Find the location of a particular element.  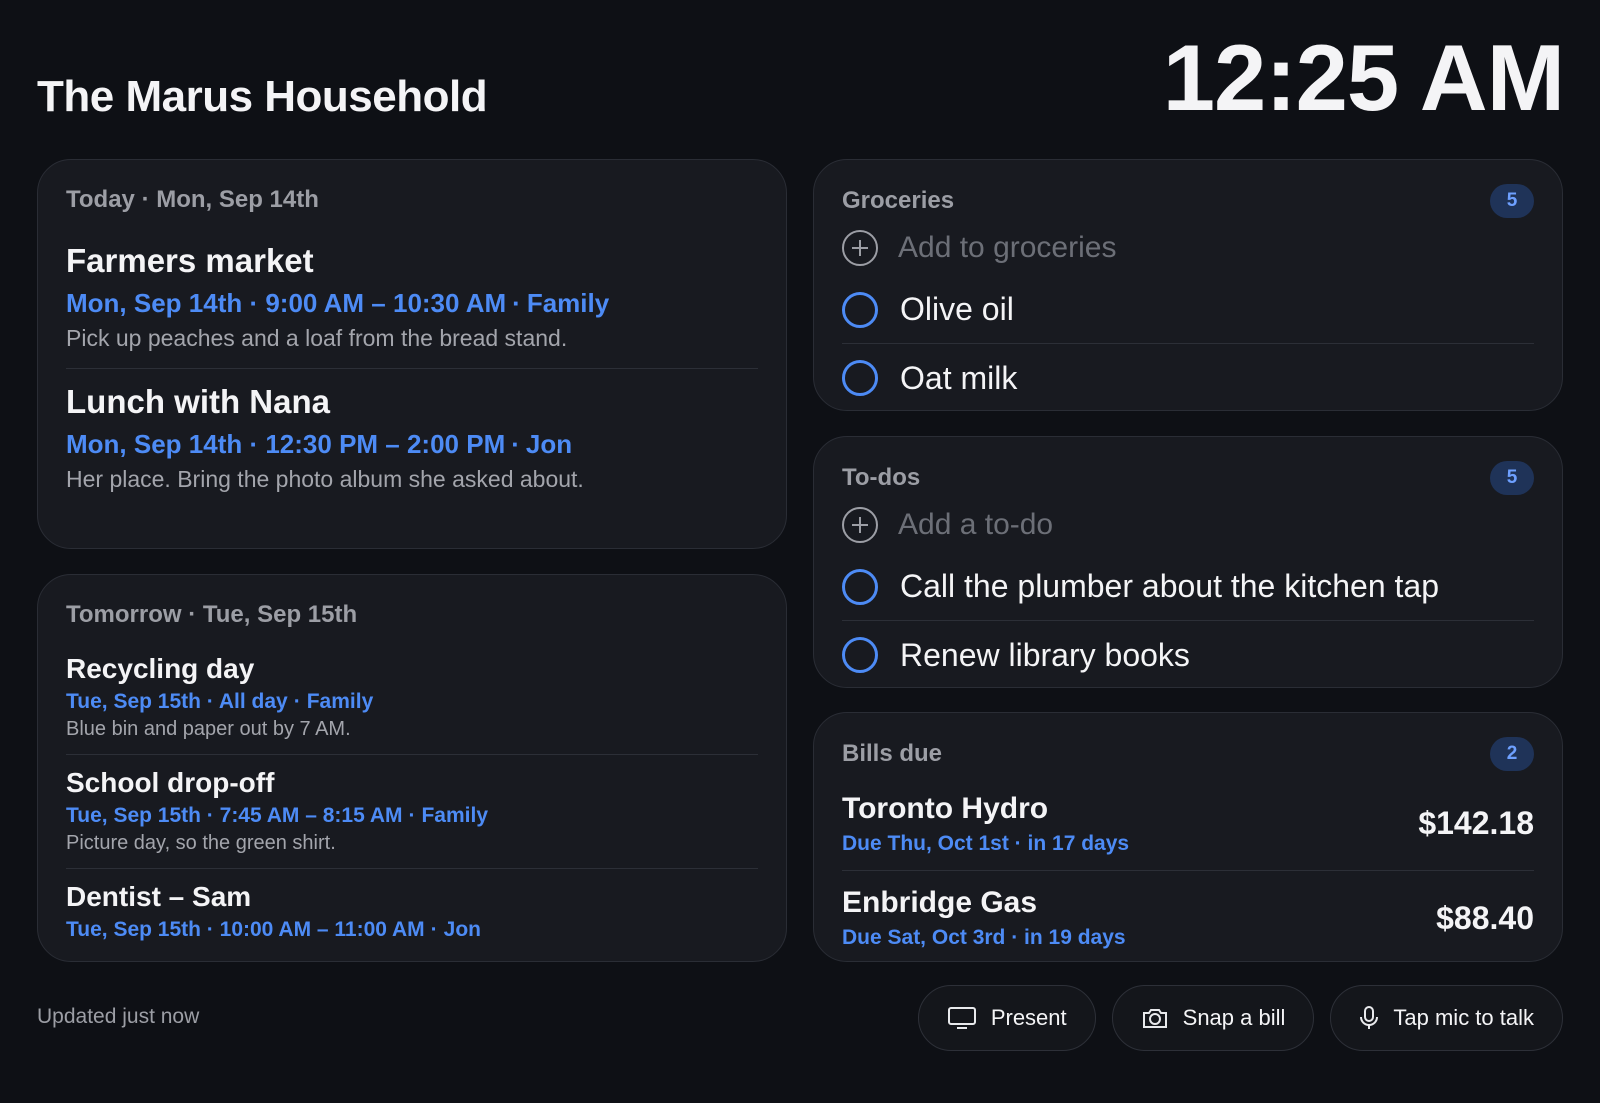

clock: 12:25 AM is located at coordinates (1363, 77).